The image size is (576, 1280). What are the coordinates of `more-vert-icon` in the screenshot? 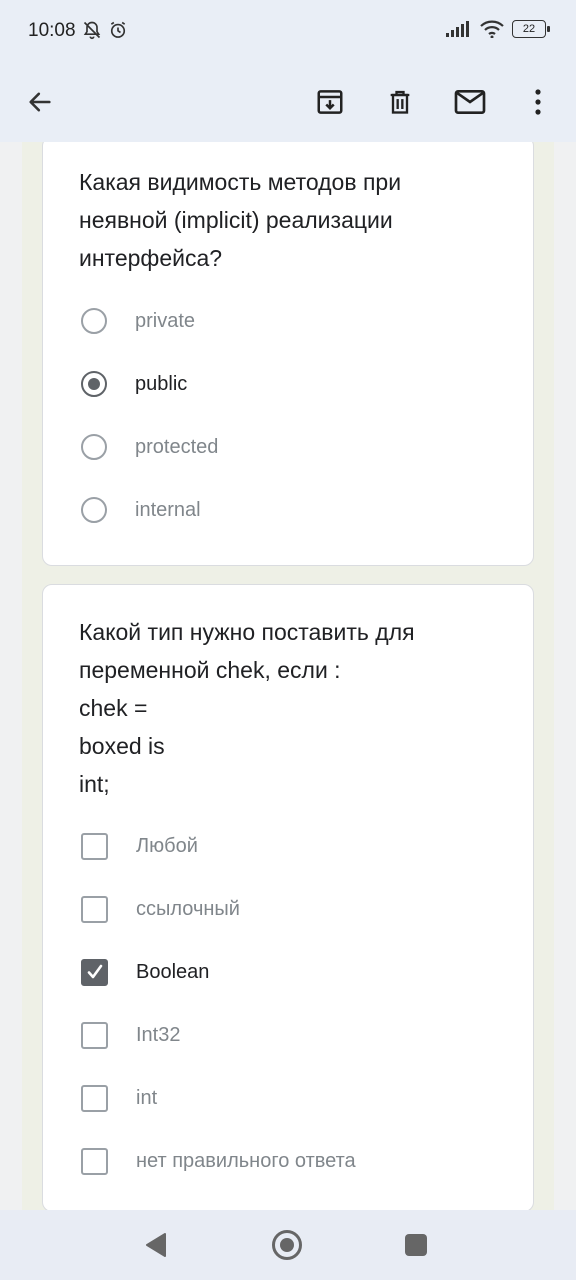 It's located at (538, 102).